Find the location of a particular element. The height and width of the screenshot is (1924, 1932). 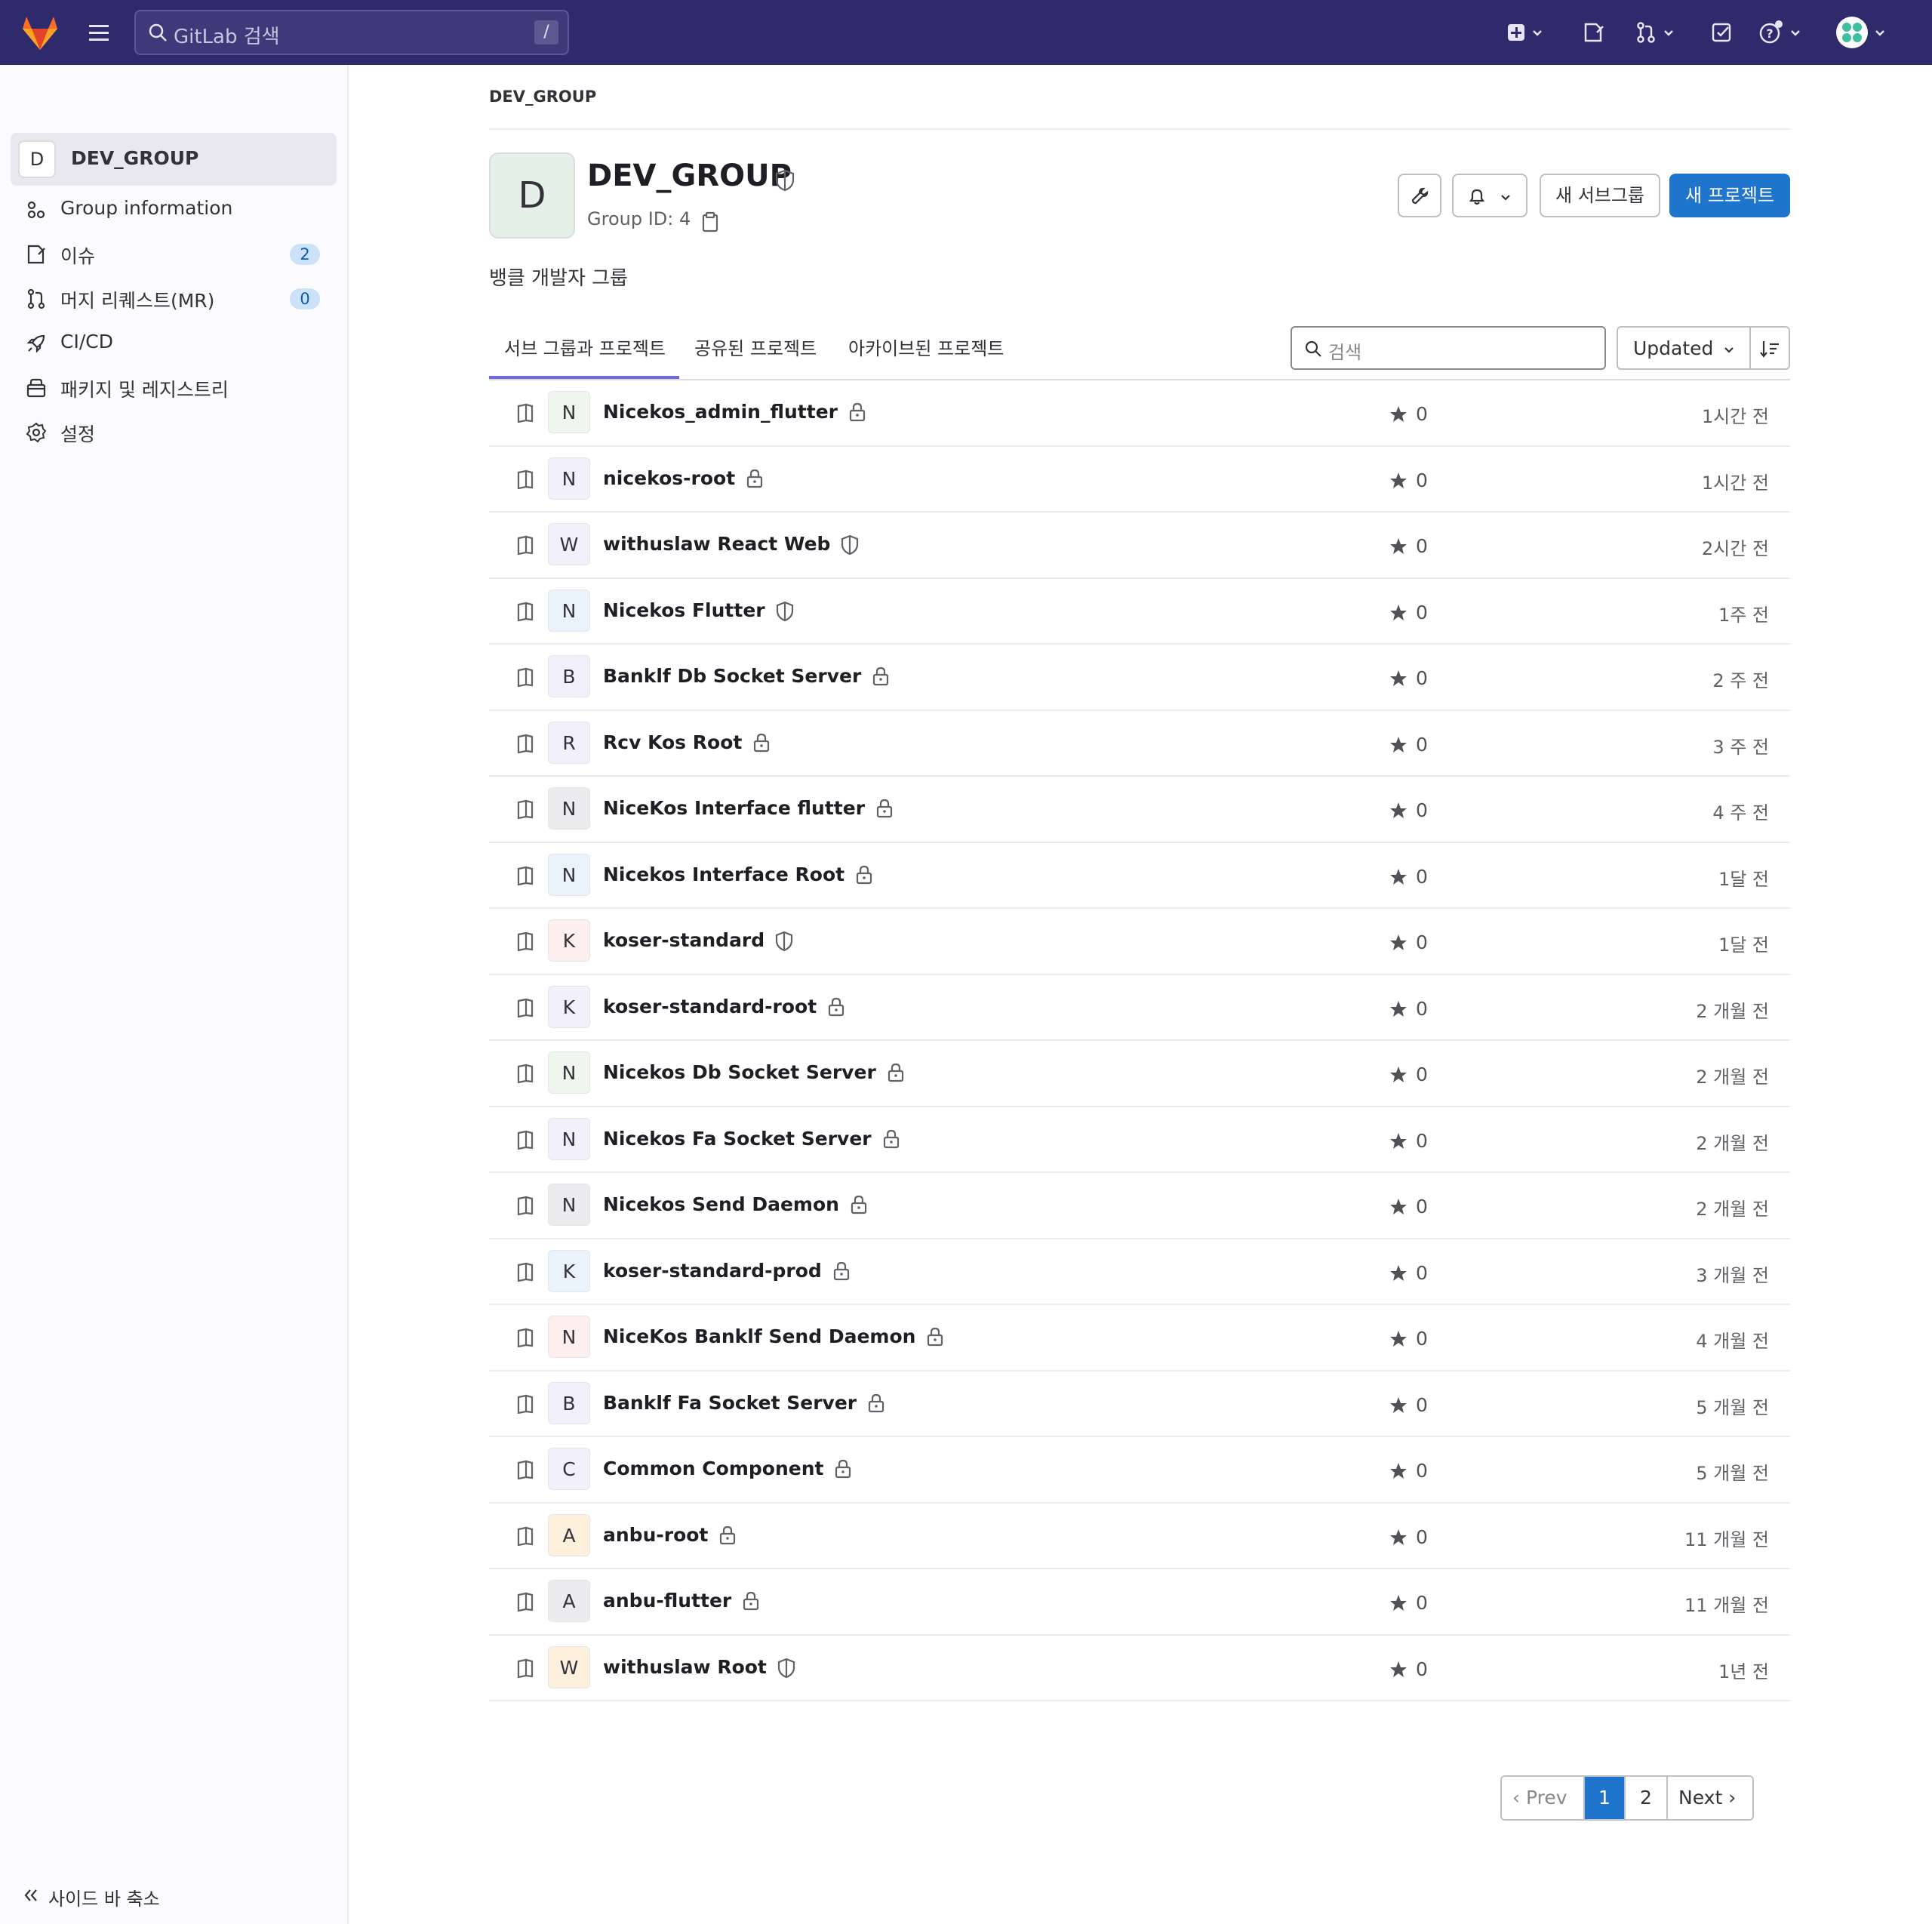

filter-search-input: 검색 is located at coordinates (1448, 348).